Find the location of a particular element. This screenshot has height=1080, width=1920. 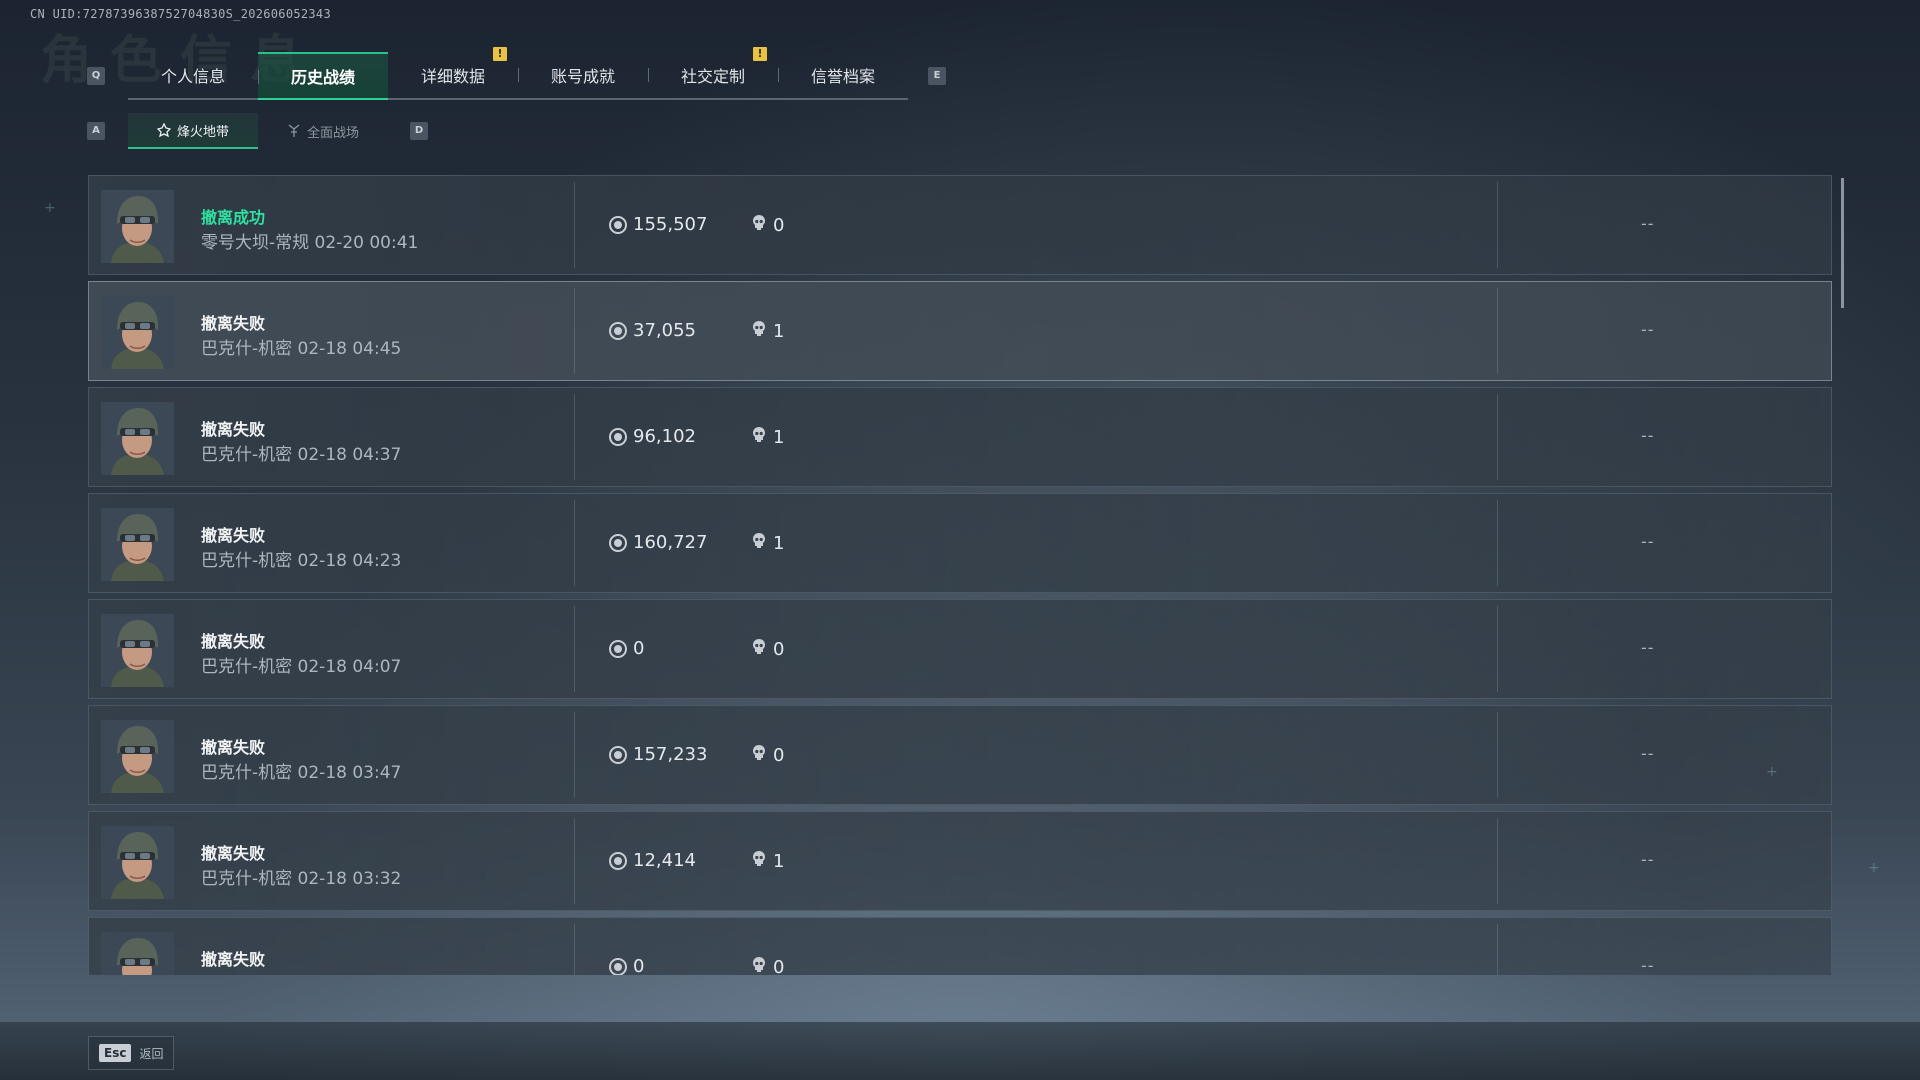

back-button: Esc 返回 is located at coordinates (131, 1053).